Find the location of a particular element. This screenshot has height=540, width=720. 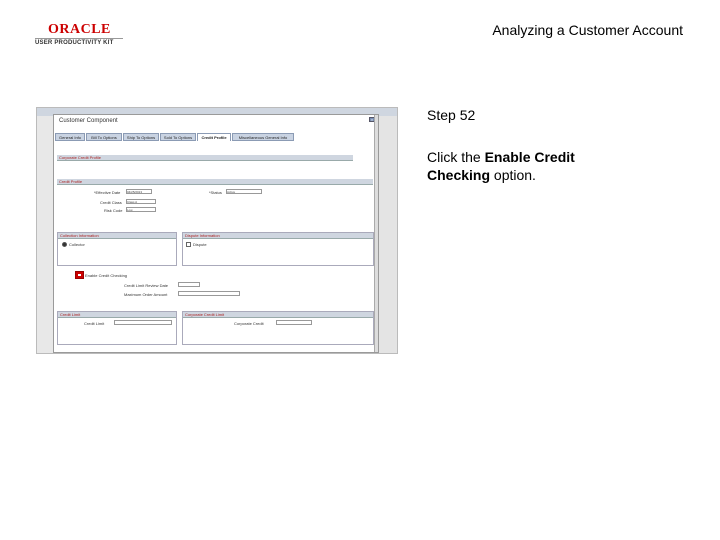

corporate-credit-row-label: Corporate Credit is located at coordinates (249, 323).